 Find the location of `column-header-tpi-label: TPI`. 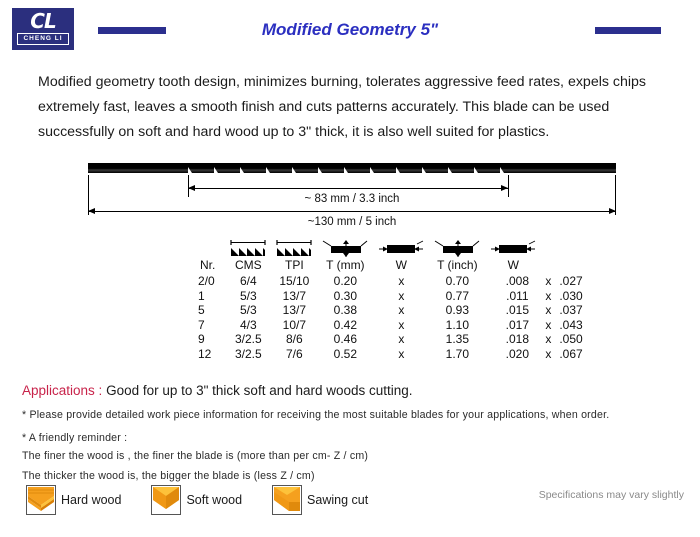

column-header-tpi-label: TPI is located at coordinates (294, 265).